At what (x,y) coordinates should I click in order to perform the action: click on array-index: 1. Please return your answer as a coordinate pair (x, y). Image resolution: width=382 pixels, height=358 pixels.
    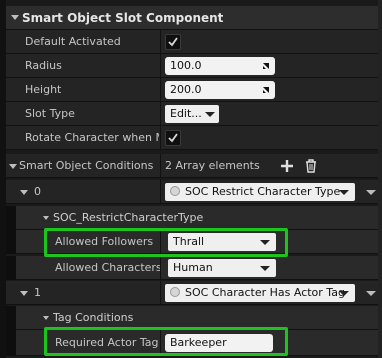
    Looking at the image, I should click on (37, 292).